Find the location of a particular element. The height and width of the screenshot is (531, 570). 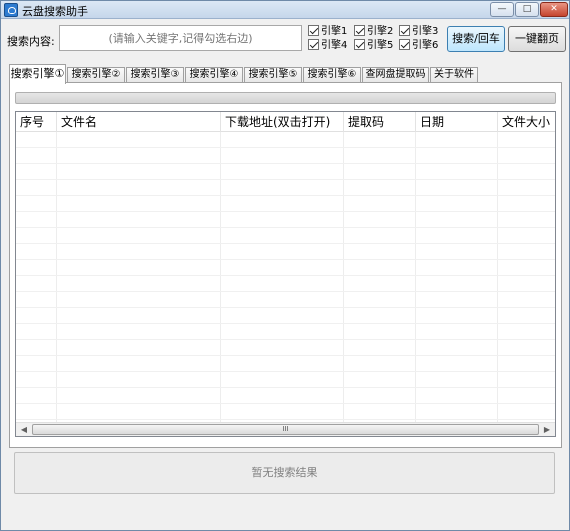

search-button: 搜索/回车 is located at coordinates (476, 39).